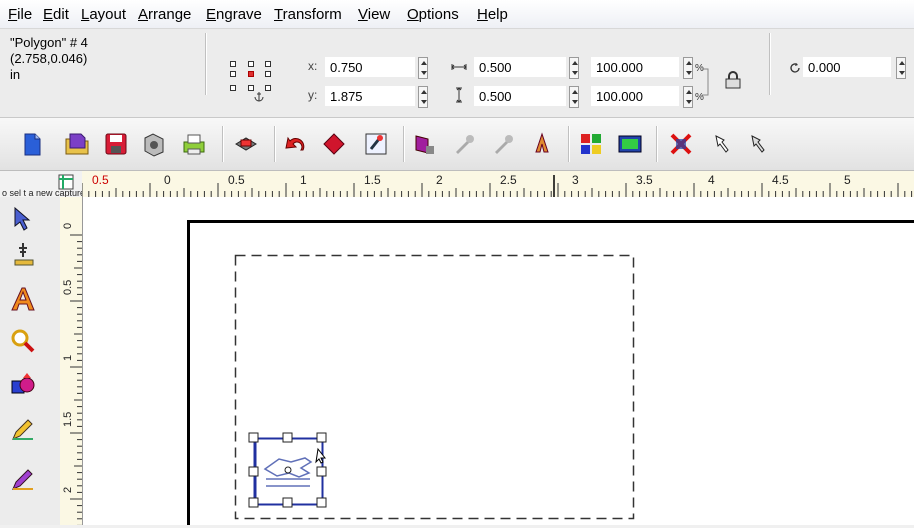  What do you see at coordinates (20, 14) in the screenshot?
I see `menu-file: File` at bounding box center [20, 14].